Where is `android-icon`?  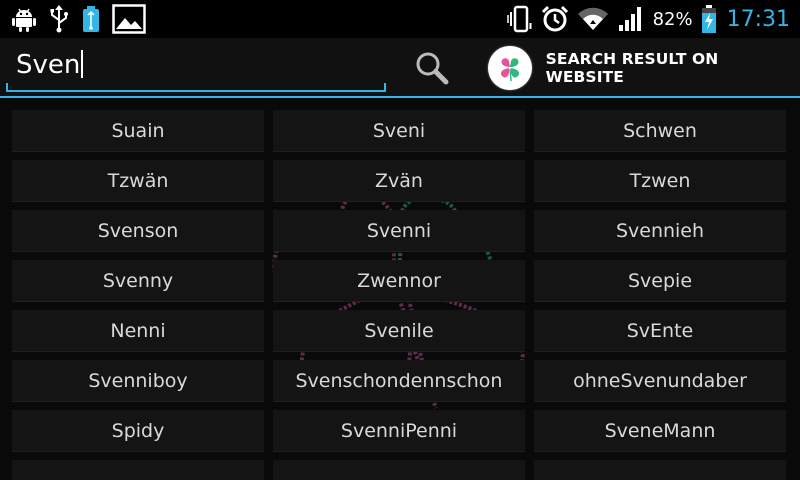
android-icon is located at coordinates (24, 19).